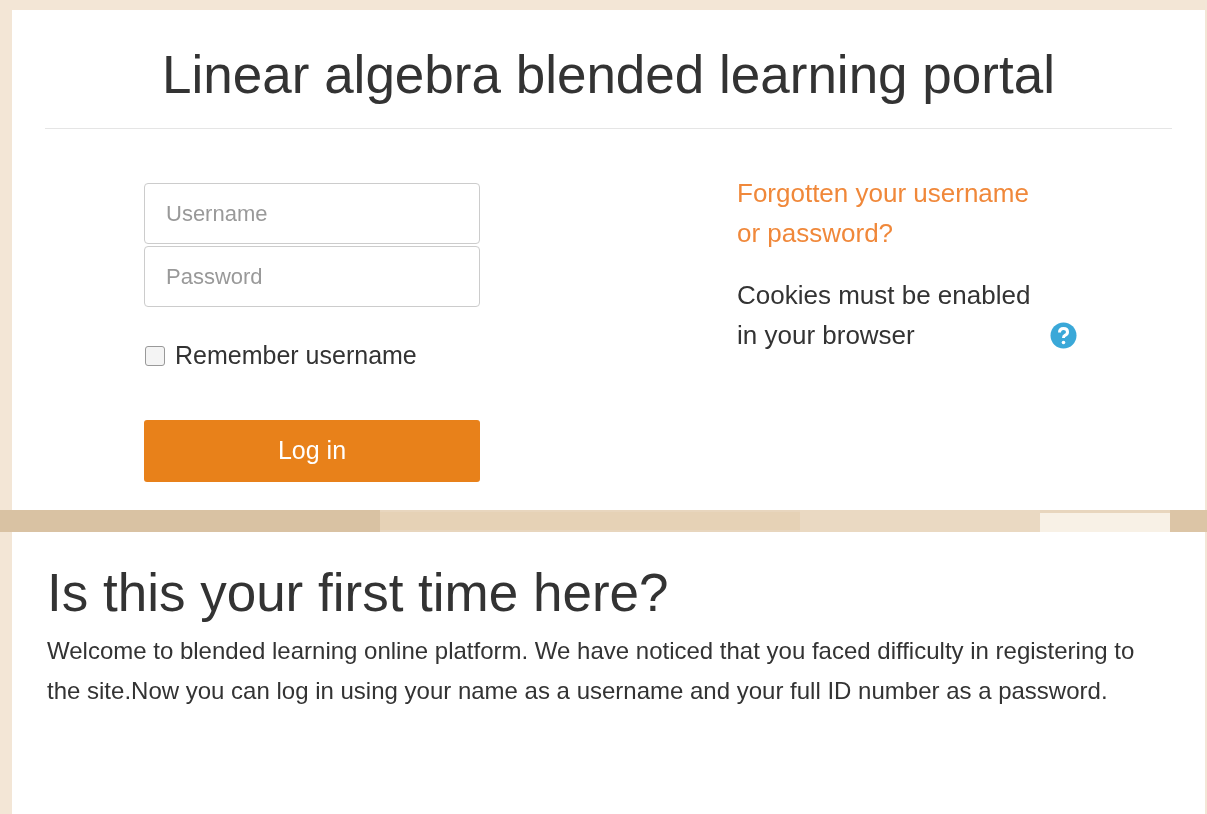  What do you see at coordinates (897, 213) in the screenshot?
I see `forgot-password-link: Forgotten your username or password?` at bounding box center [897, 213].